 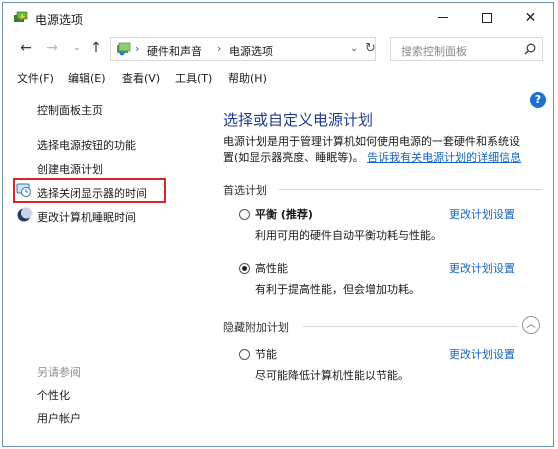 I want to click on breadcrumb-hardware-sound: 硬件和声音, so click(x=174, y=51).